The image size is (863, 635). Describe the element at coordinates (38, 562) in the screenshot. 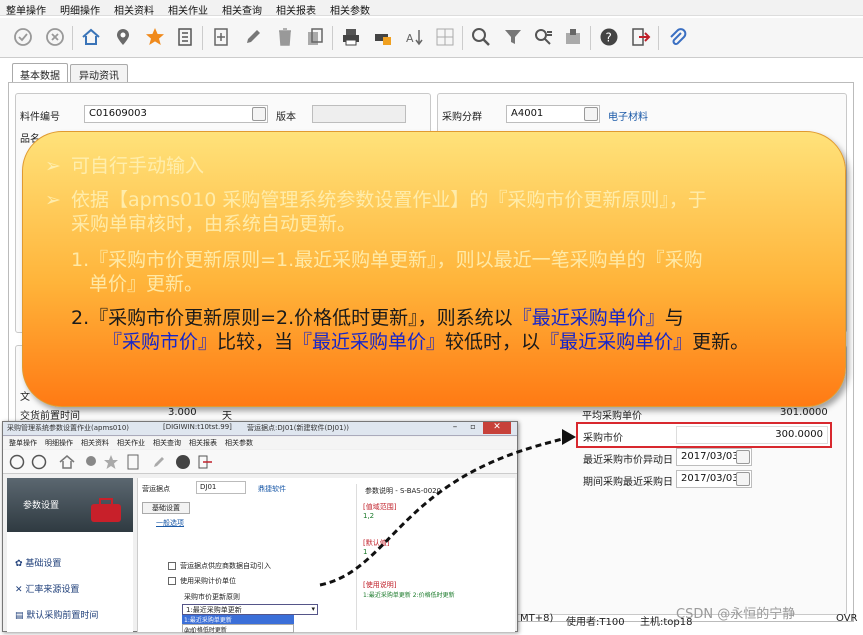

I see `sidebar-item-basic: ✿ 基础设置` at that location.